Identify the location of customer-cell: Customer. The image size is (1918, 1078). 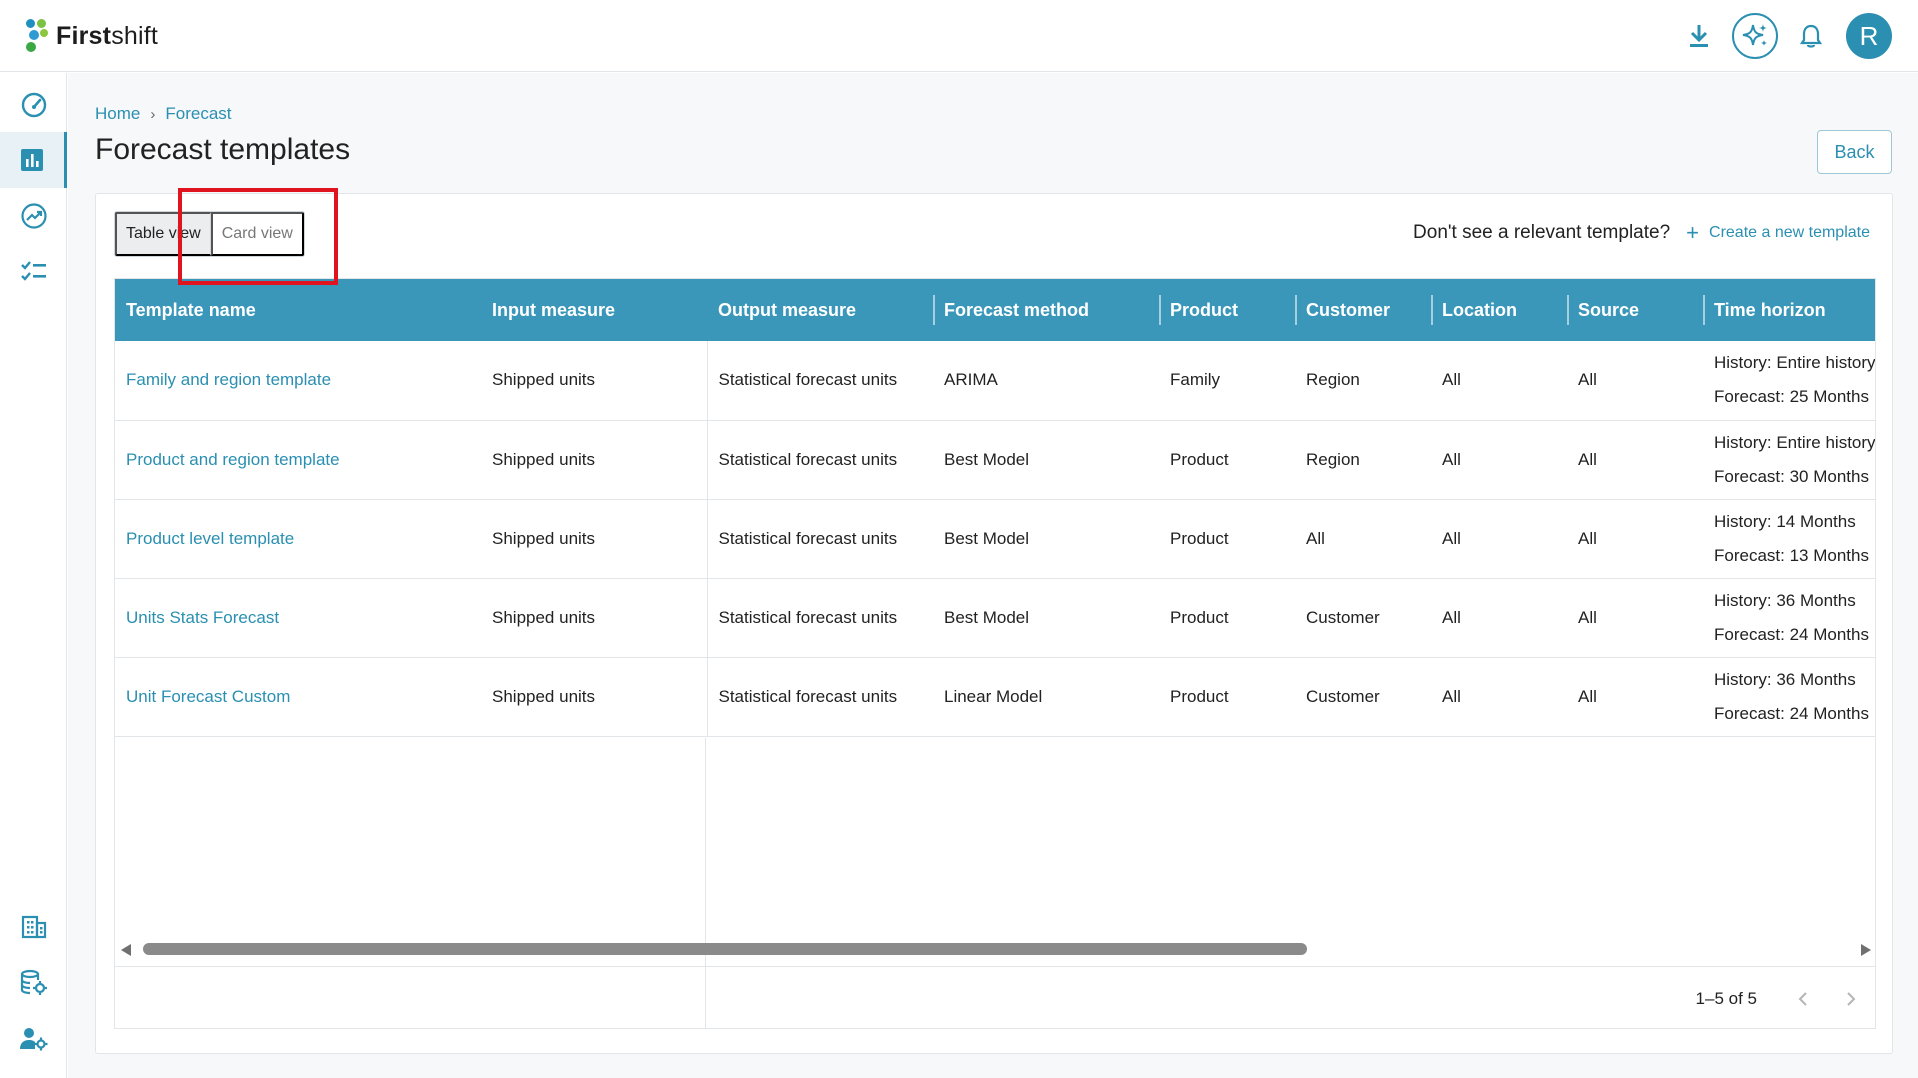
(1343, 617).